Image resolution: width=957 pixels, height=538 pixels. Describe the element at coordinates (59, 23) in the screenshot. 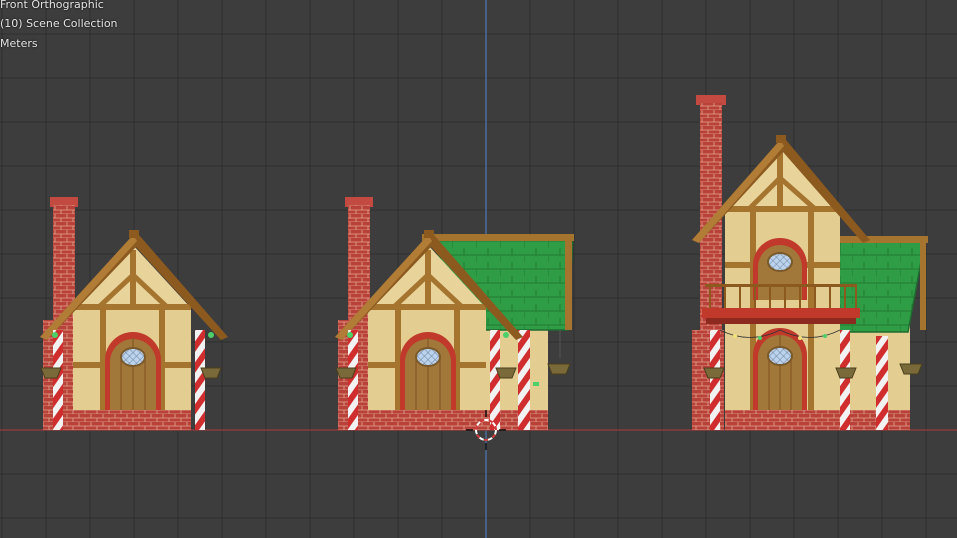

I see `collection-label: (10) Scene Collection` at that location.